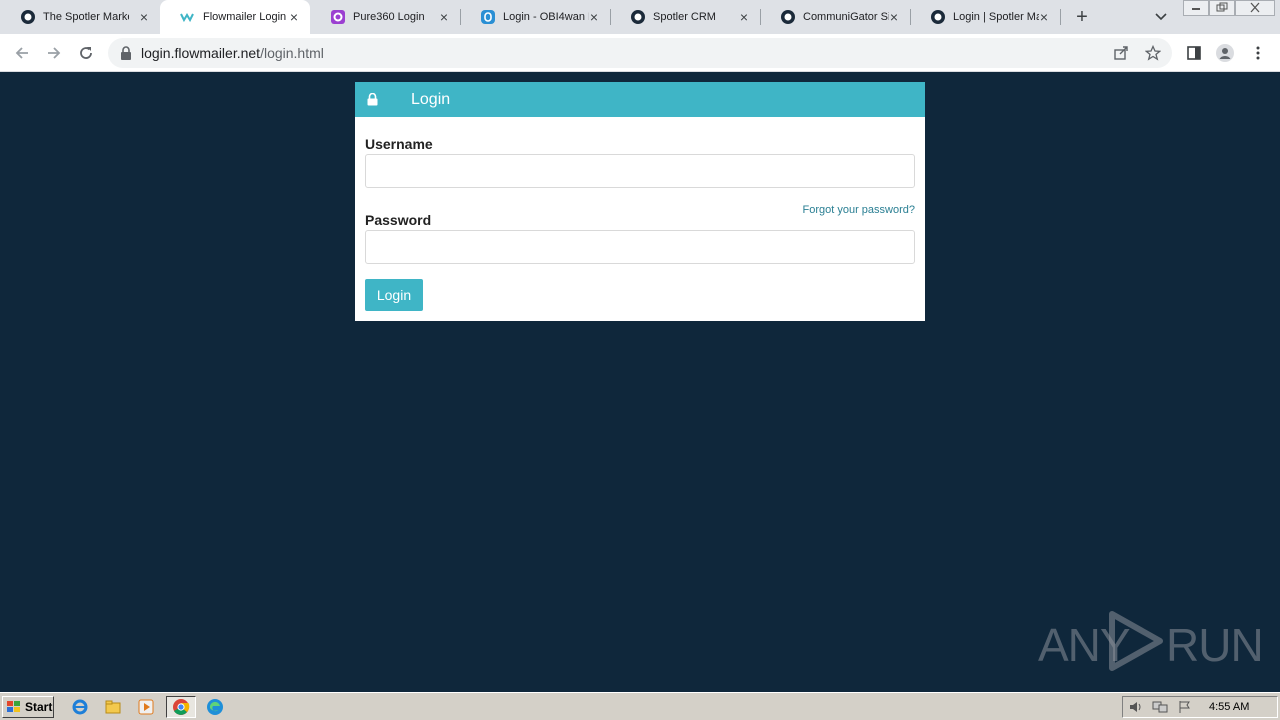 The image size is (1280, 720). What do you see at coordinates (1255, 8) in the screenshot?
I see `close-window-button` at bounding box center [1255, 8].